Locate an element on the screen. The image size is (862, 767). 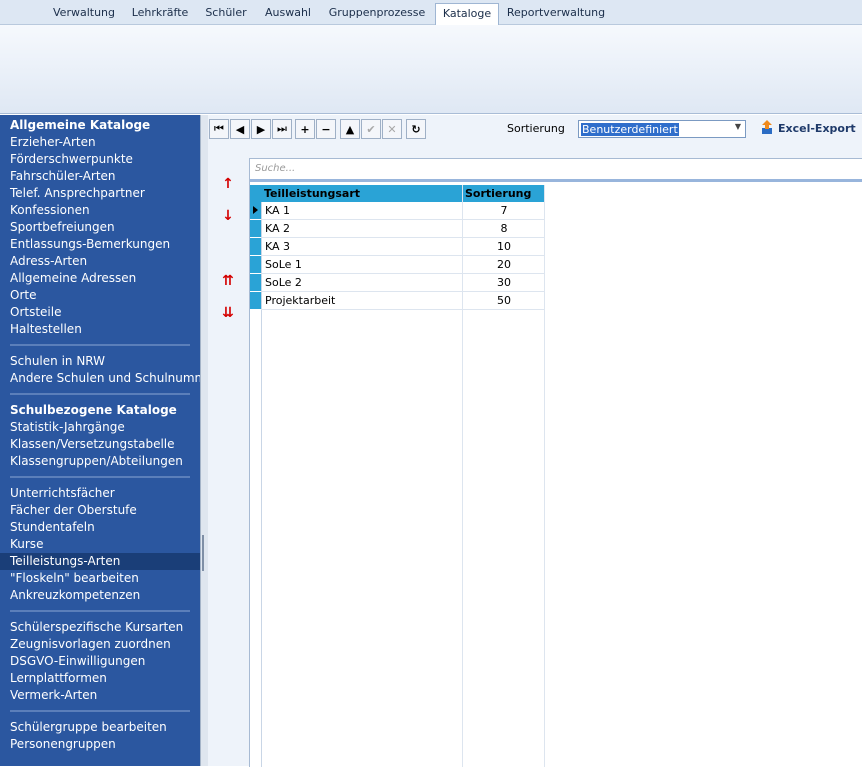
tab-reportverwaltung: Reportverwaltung is located at coordinates (556, 13).